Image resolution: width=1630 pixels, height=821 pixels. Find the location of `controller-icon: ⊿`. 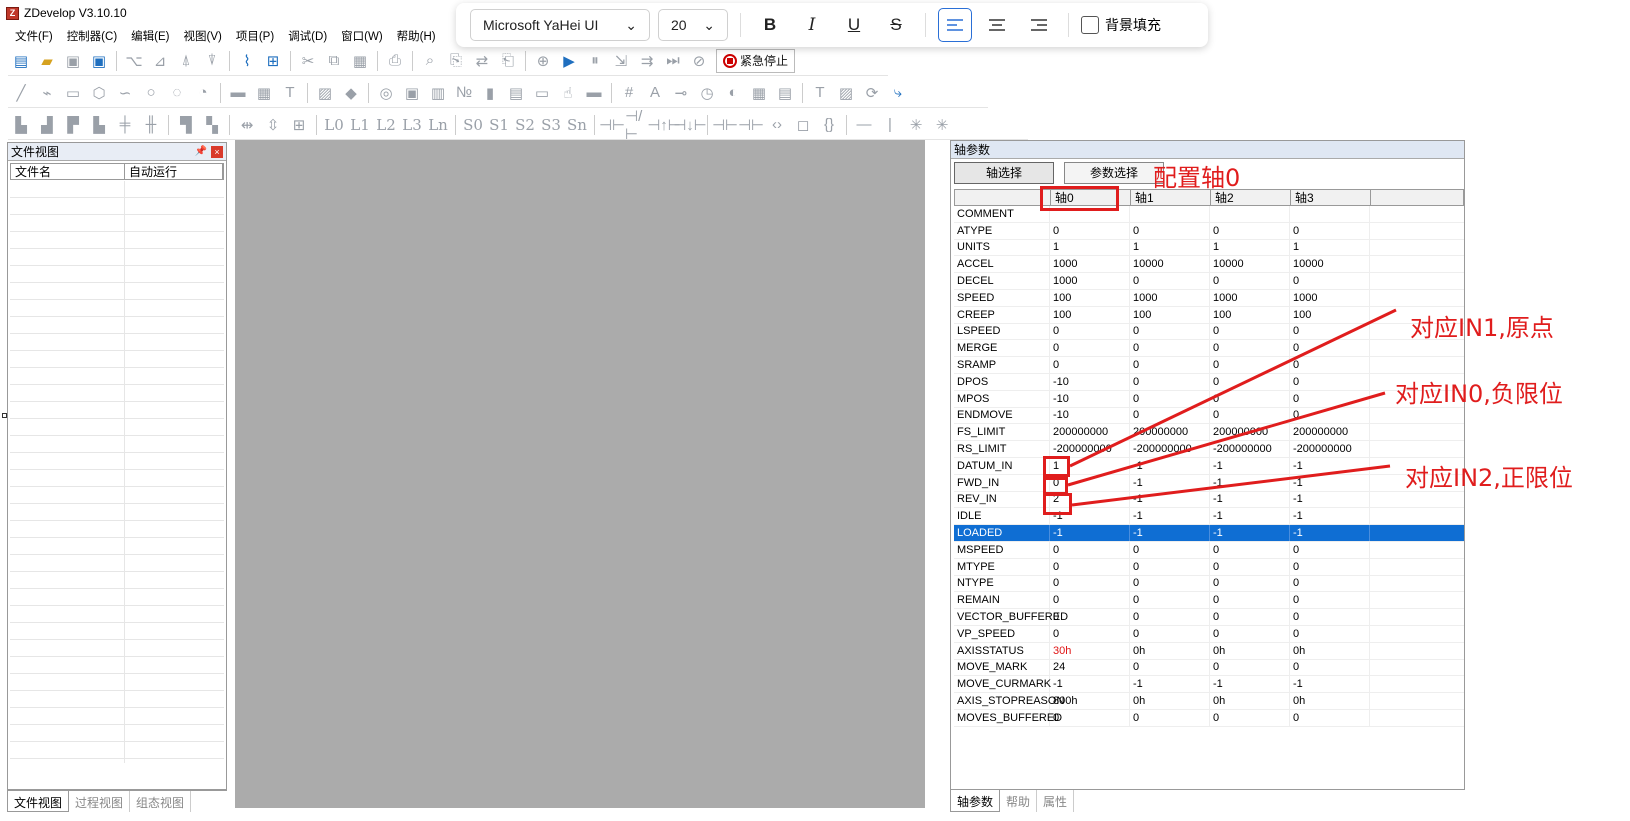

controller-icon: ⊿ is located at coordinates (160, 61).